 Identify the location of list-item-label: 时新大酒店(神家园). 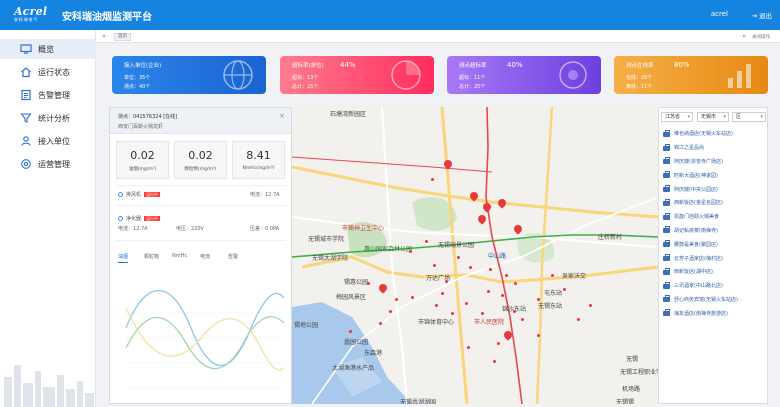
(696, 175).